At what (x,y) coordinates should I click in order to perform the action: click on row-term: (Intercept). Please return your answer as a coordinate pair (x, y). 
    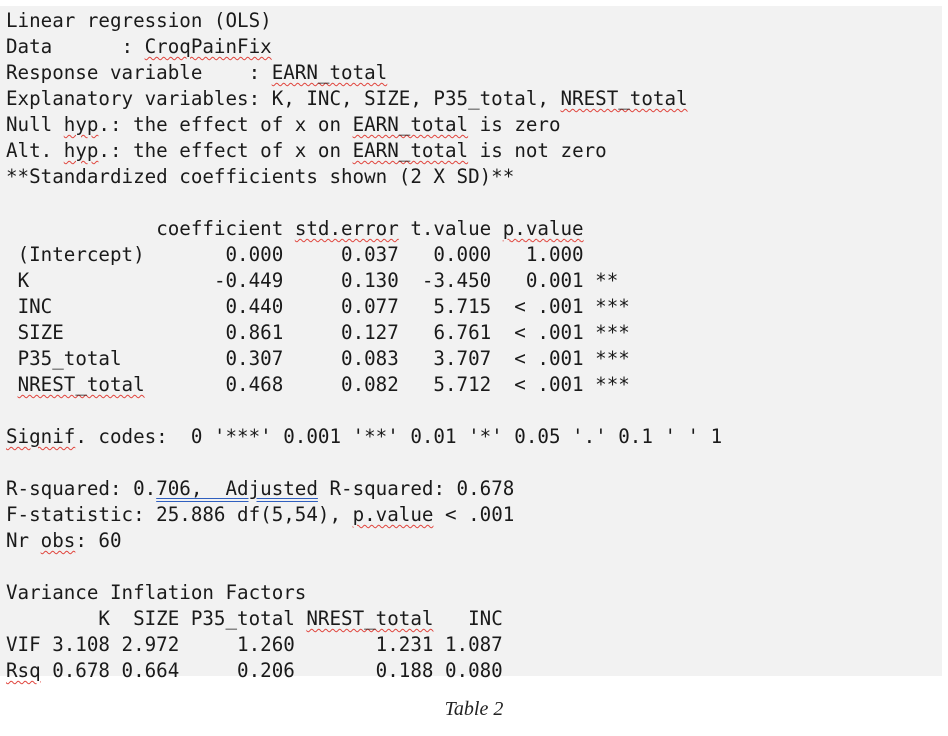
    Looking at the image, I should click on (81, 254).